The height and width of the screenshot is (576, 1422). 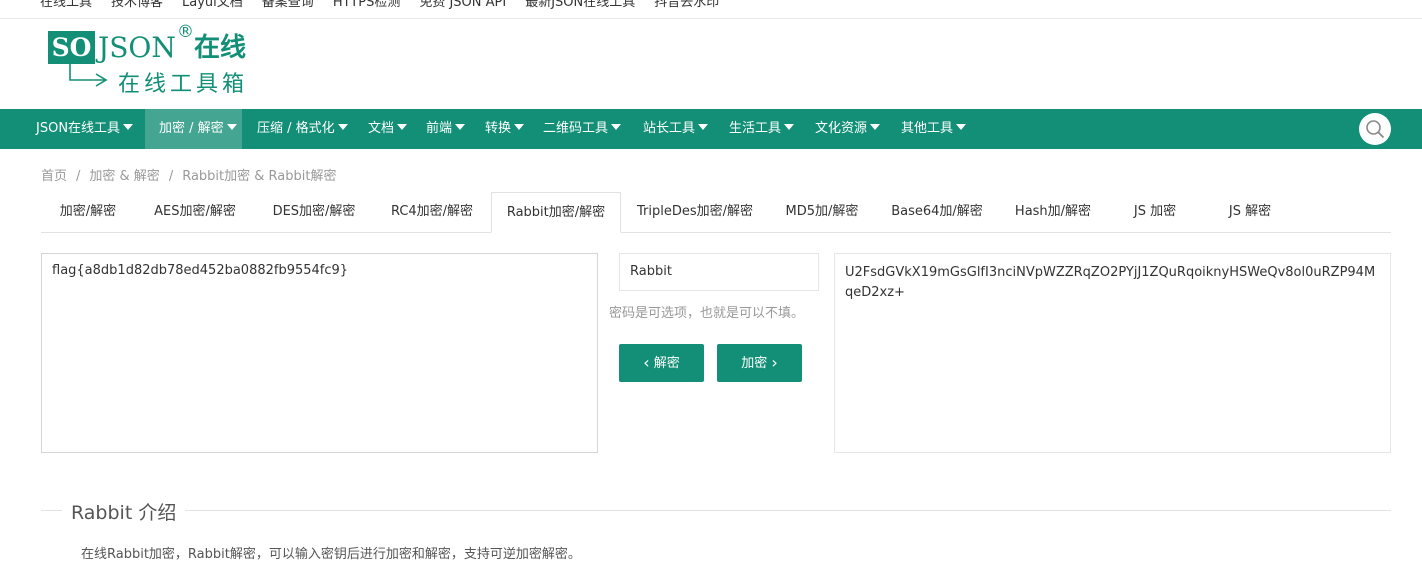 What do you see at coordinates (788, 510) in the screenshot?
I see `intro-divider-right` at bounding box center [788, 510].